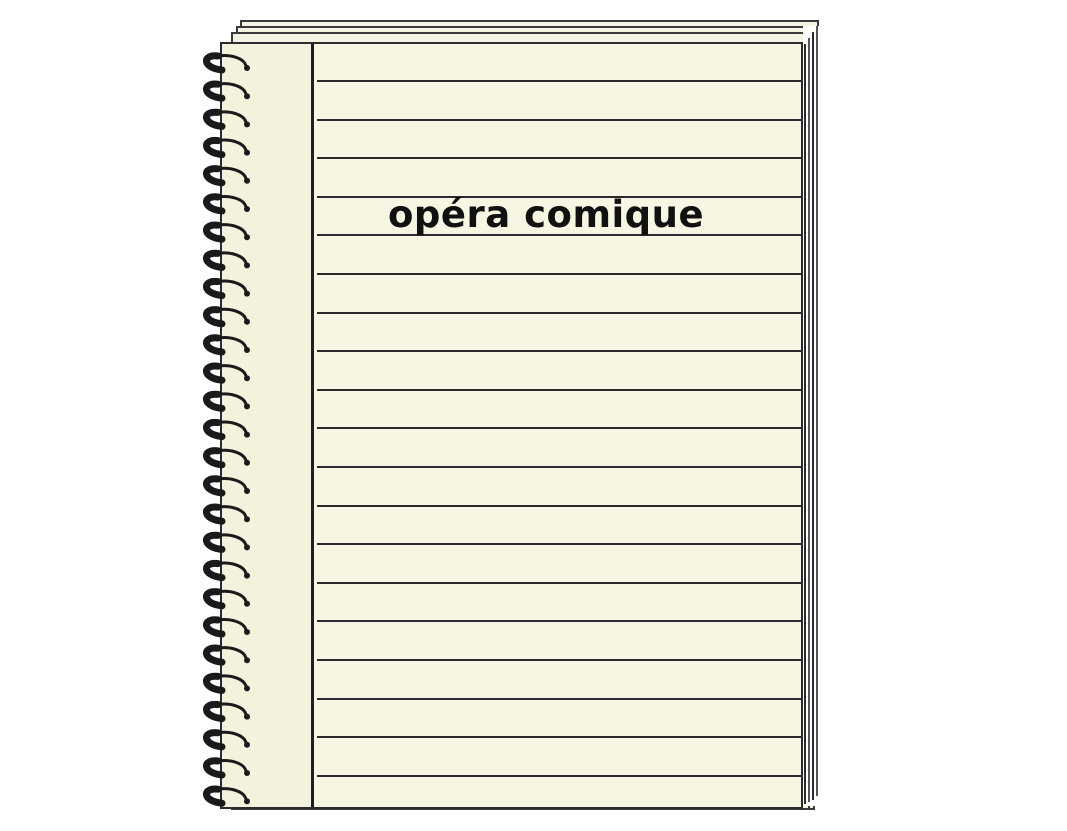 The width and height of the screenshot is (1067, 831). I want to click on notebook-title: opéra comique, so click(546, 214).